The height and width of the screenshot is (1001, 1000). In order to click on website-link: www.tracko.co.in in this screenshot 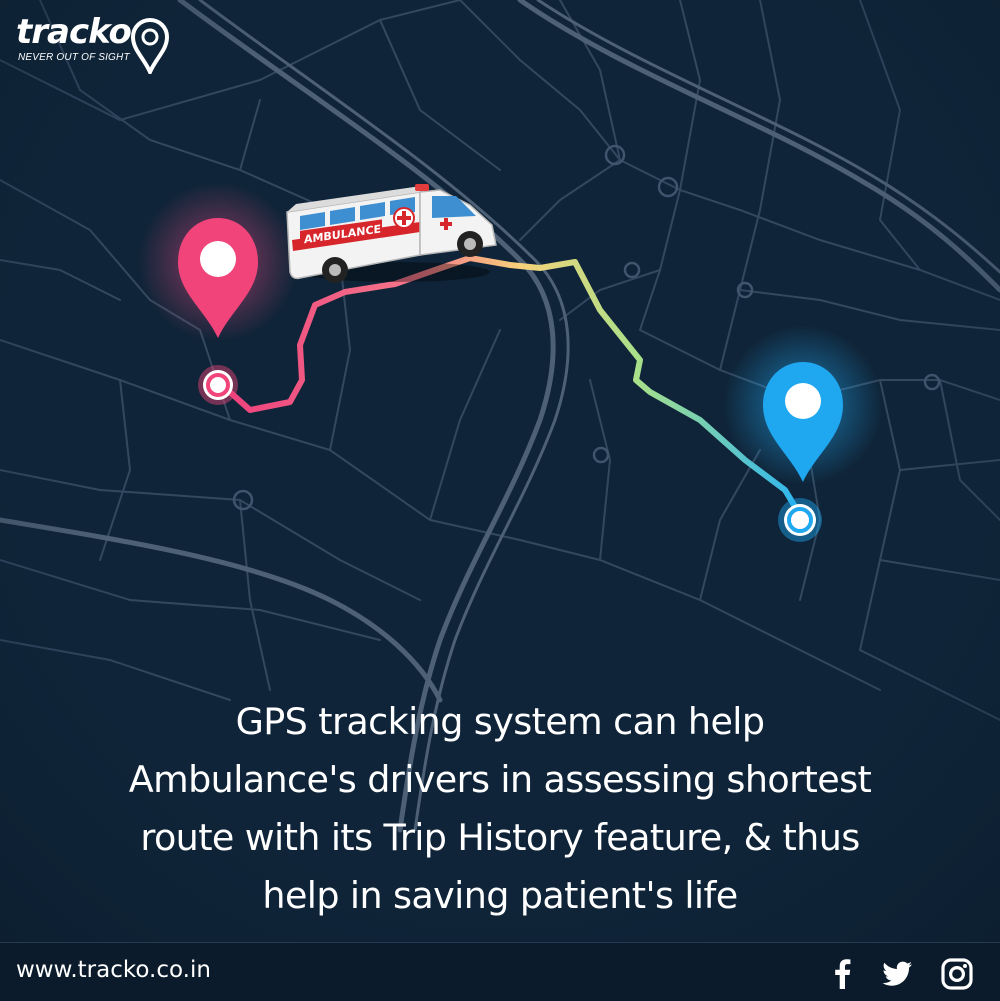, I will do `click(113, 970)`.